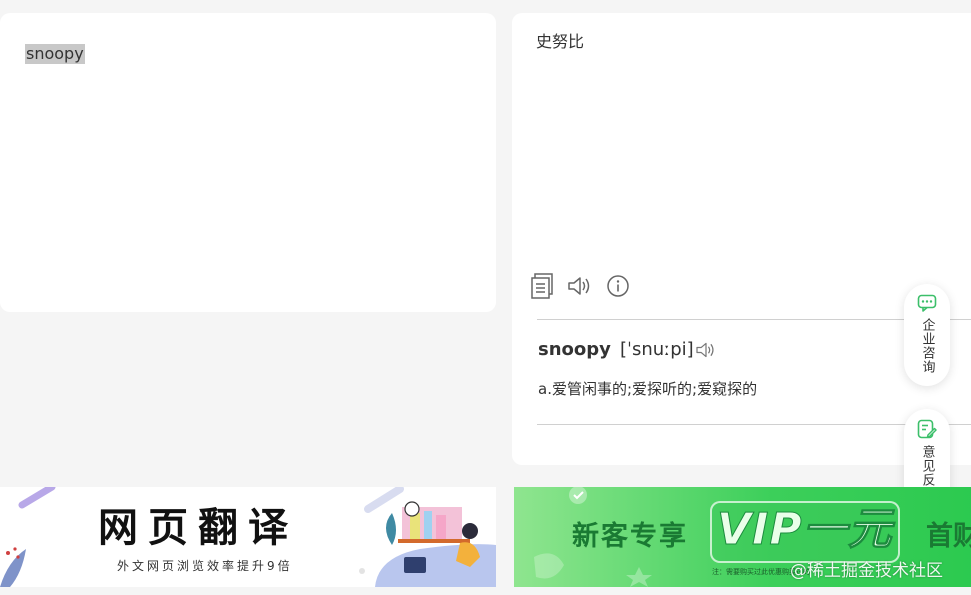  I want to click on dict-word: snoopy, so click(574, 349).